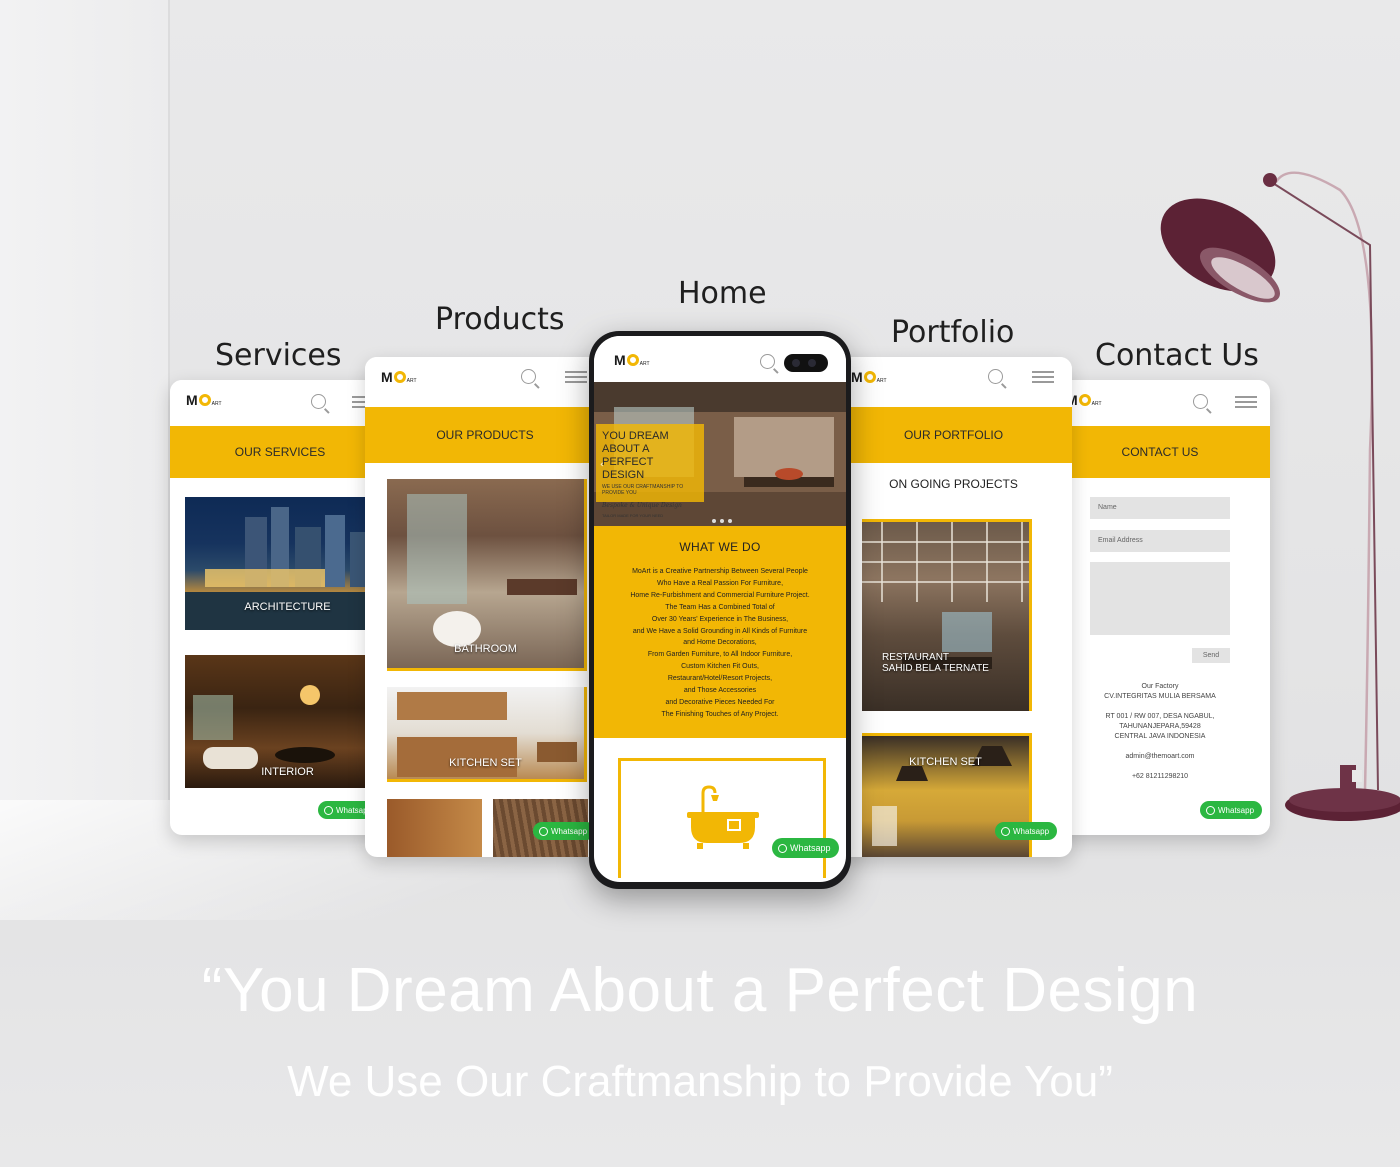 This screenshot has width=1400, height=1167. I want to click on hero-script: Bespoke & Unique Design, so click(642, 505).